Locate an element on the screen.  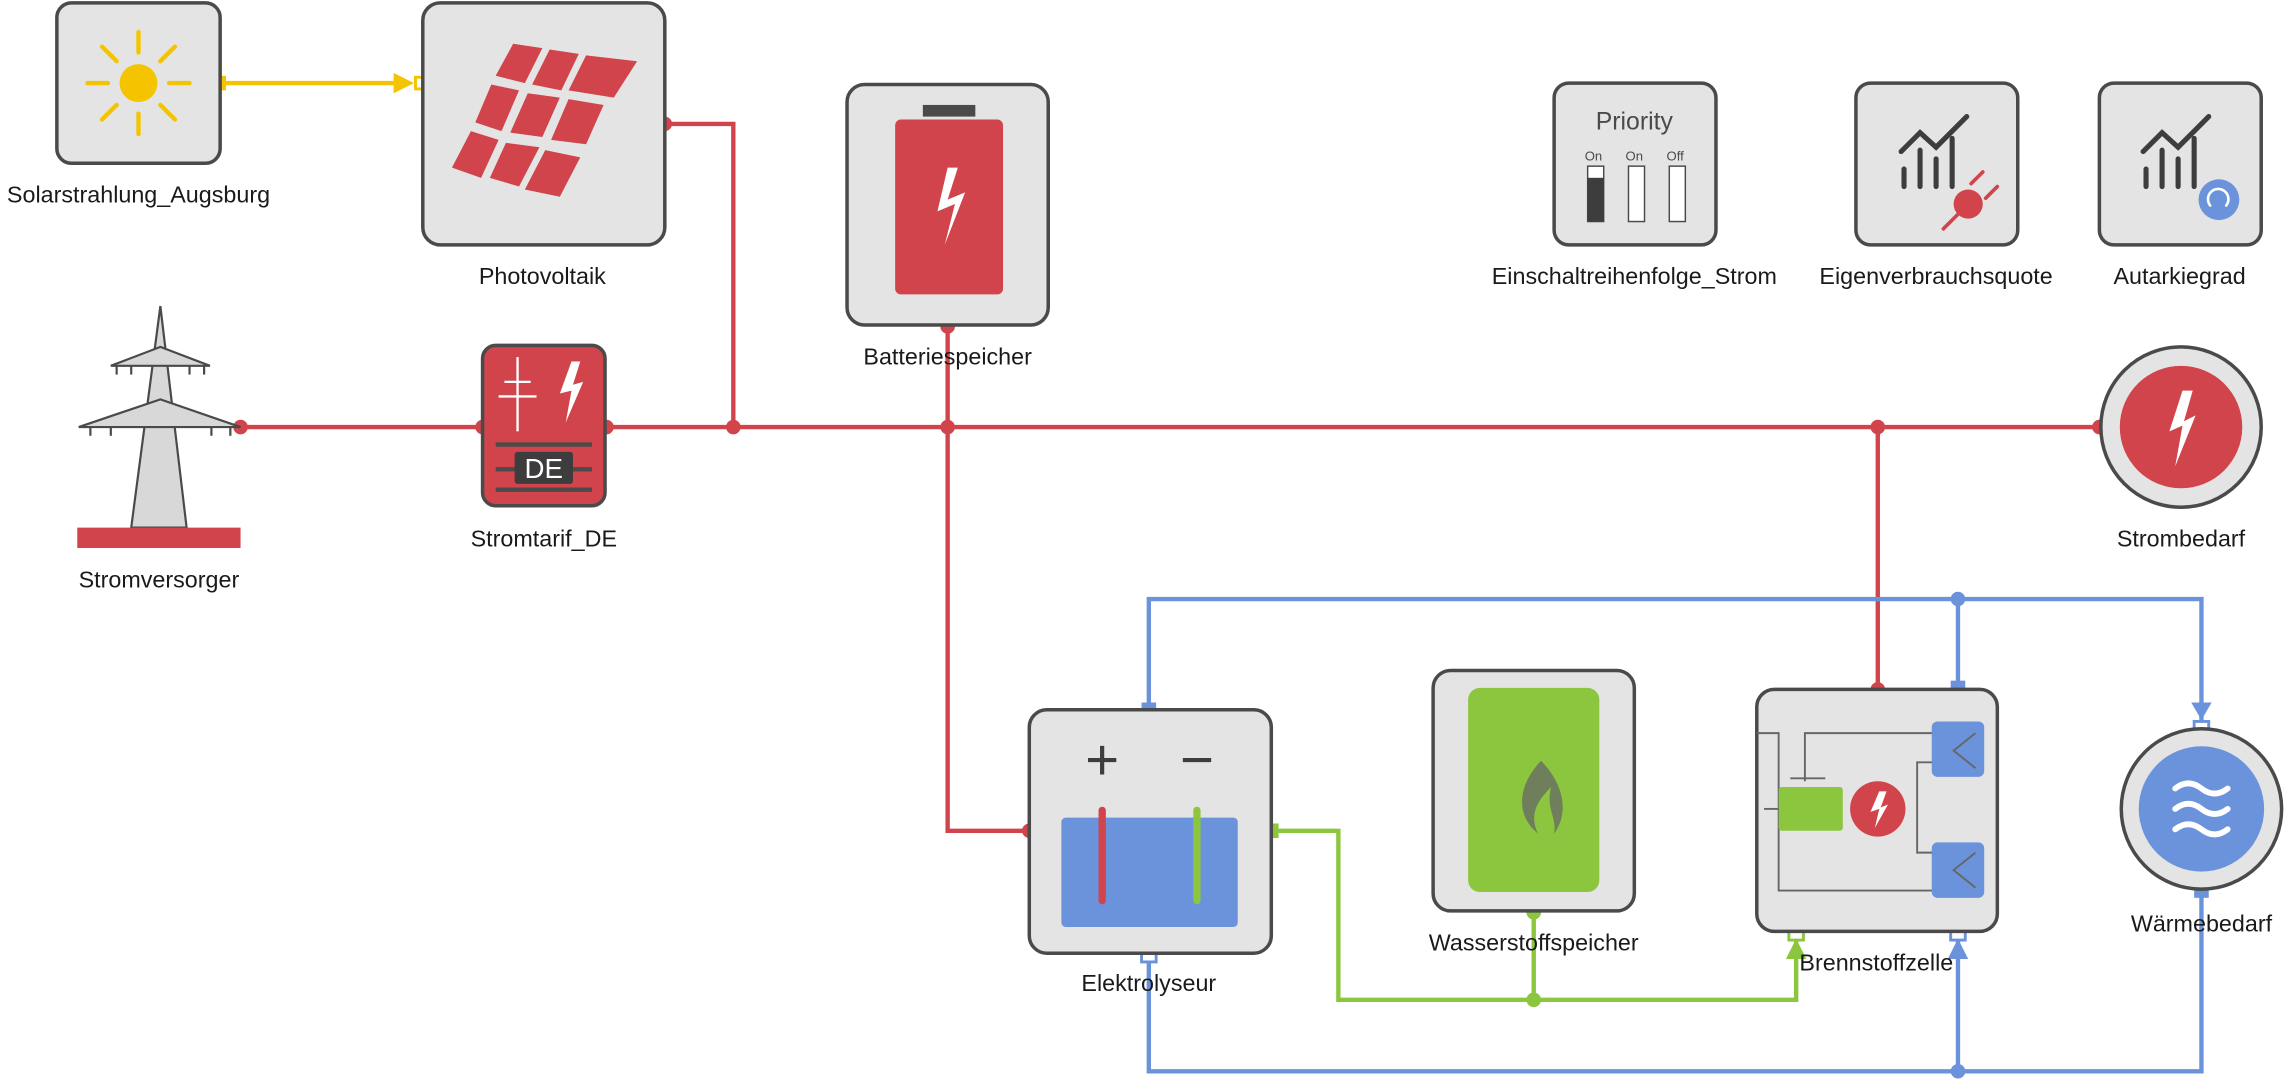
node-label: Wasserstoffspeicher is located at coordinates (1534, 942).